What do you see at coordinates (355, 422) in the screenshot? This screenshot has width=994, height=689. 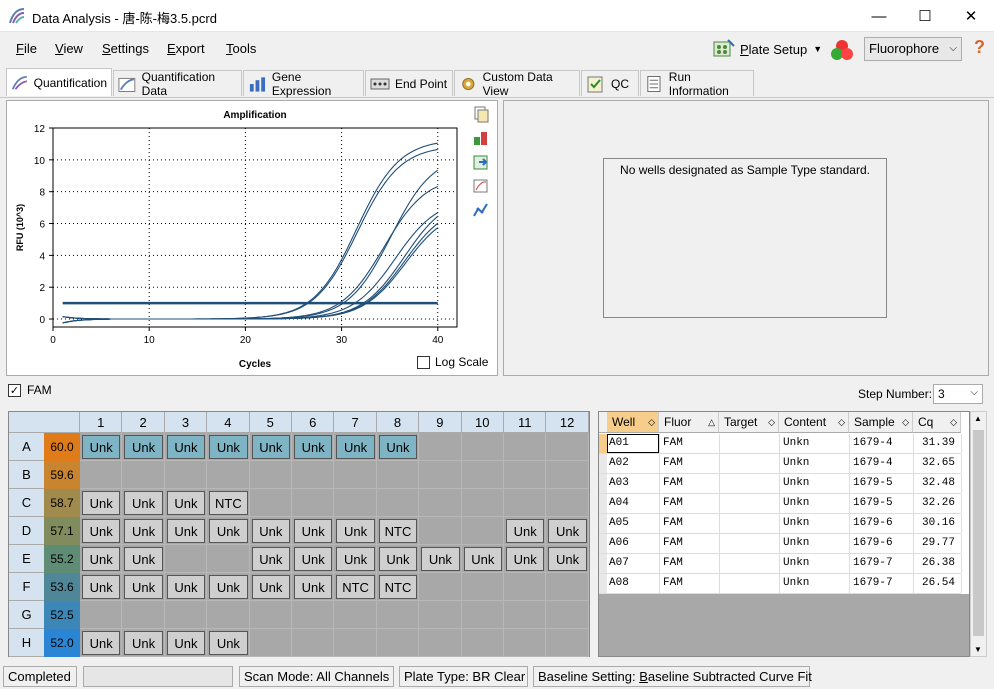 I see `plate-column-header: 7` at bounding box center [355, 422].